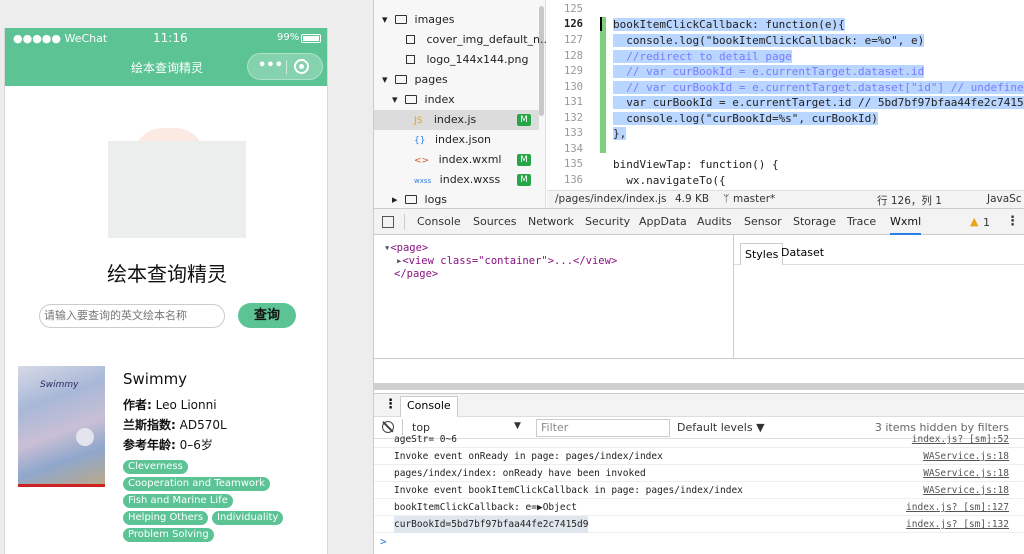 This screenshot has width=1024, height=554. I want to click on tree-item-label: logo_144x144.png, so click(477, 59).